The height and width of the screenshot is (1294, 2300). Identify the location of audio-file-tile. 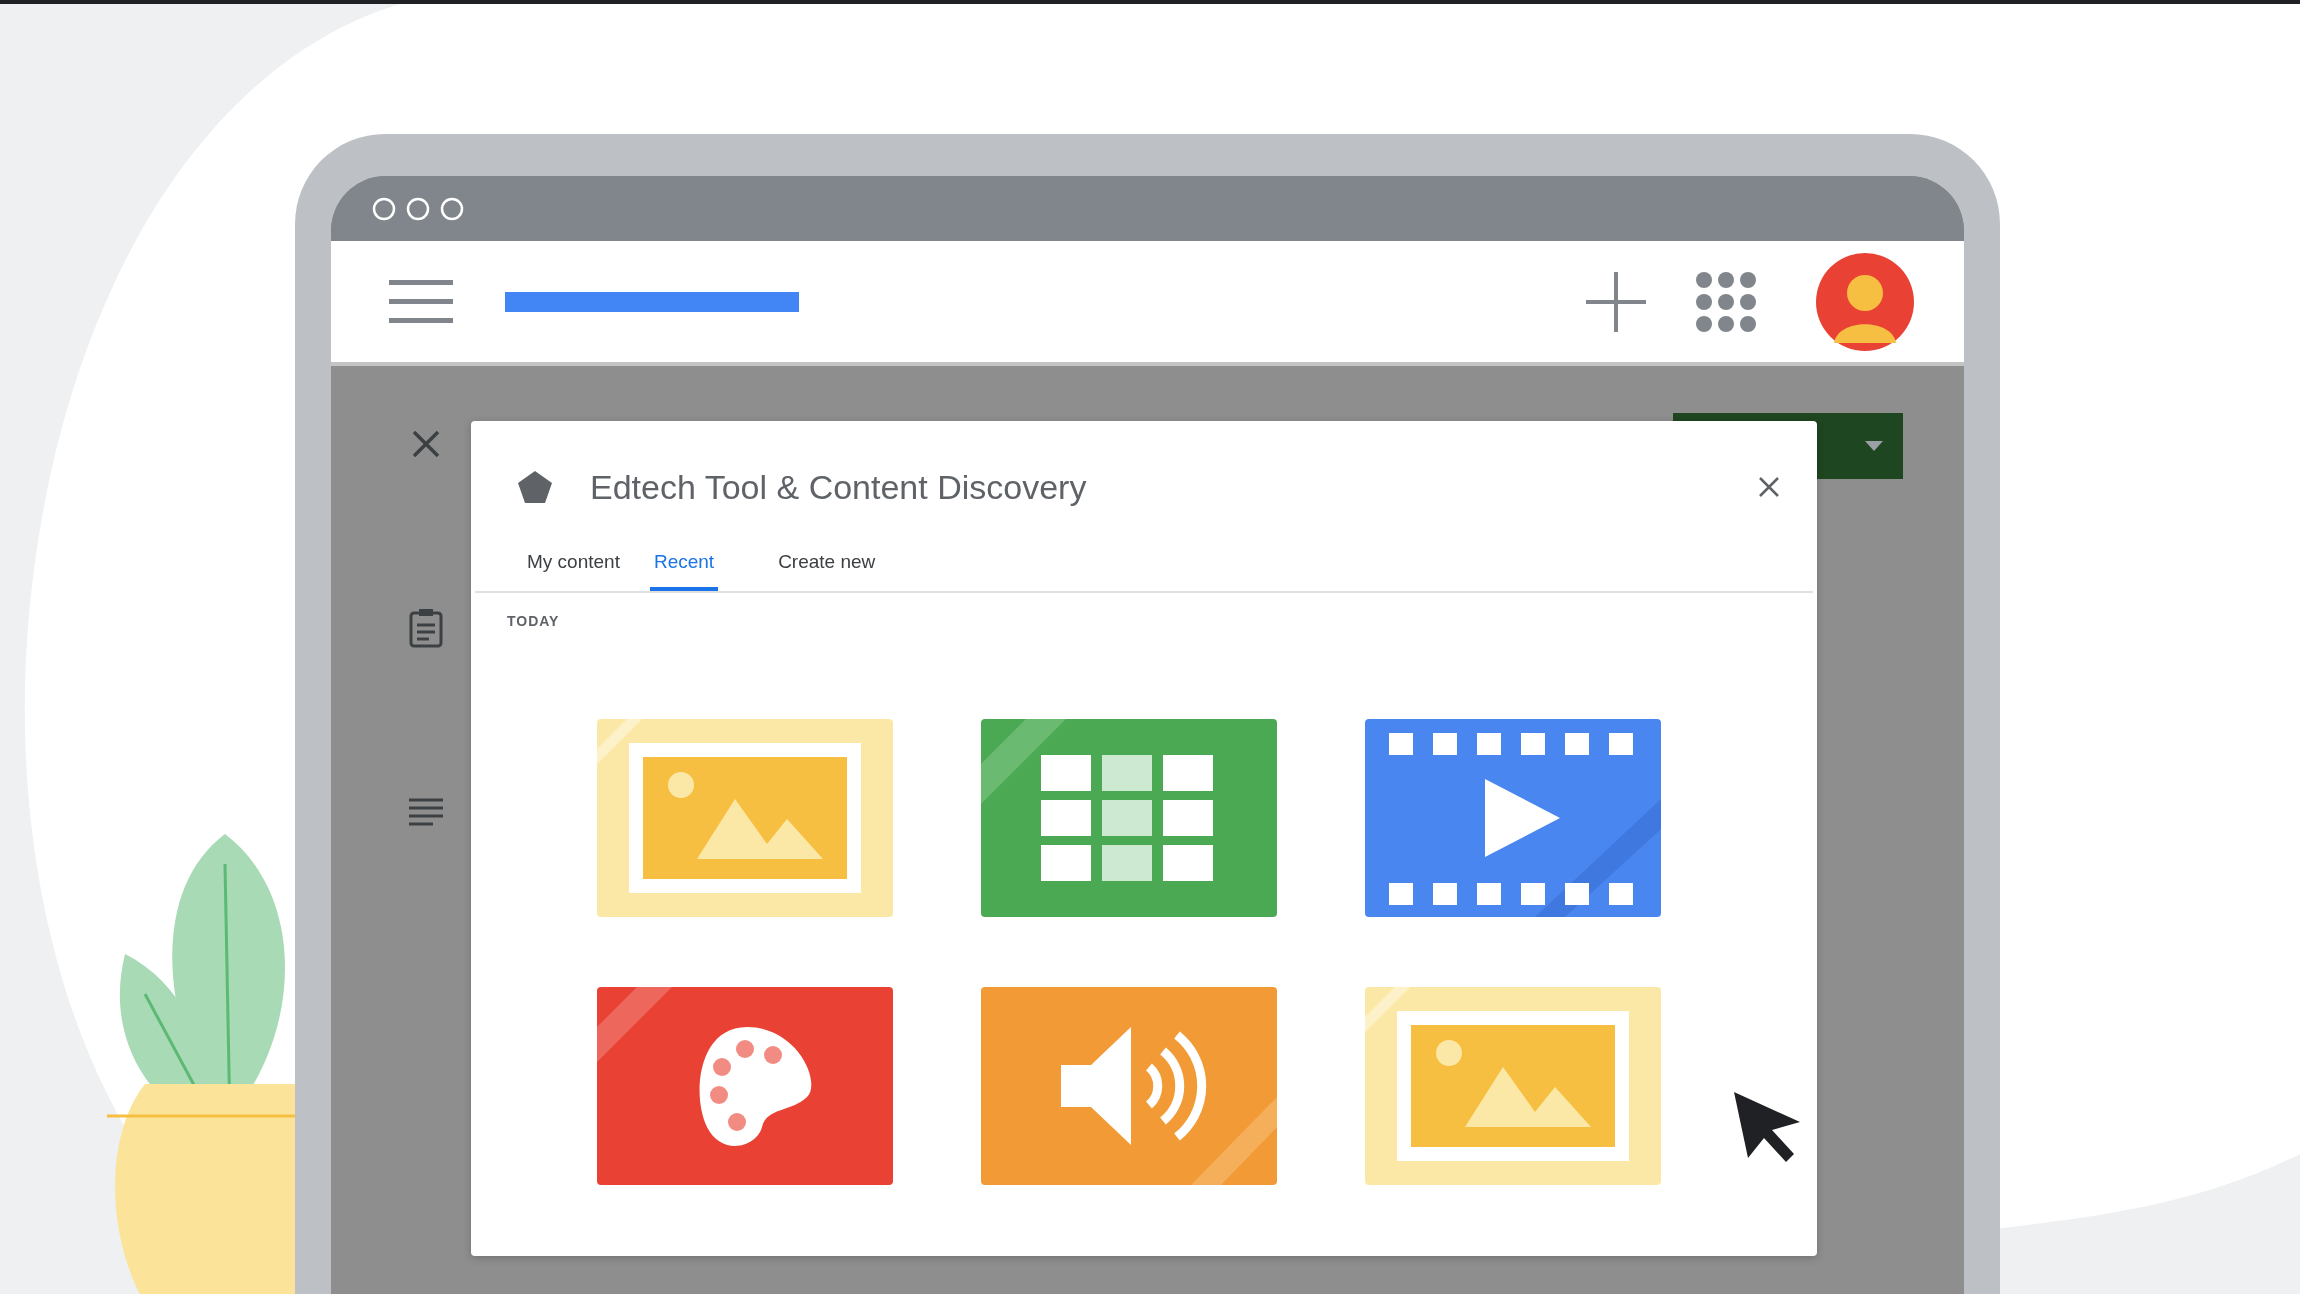
(1129, 1086).